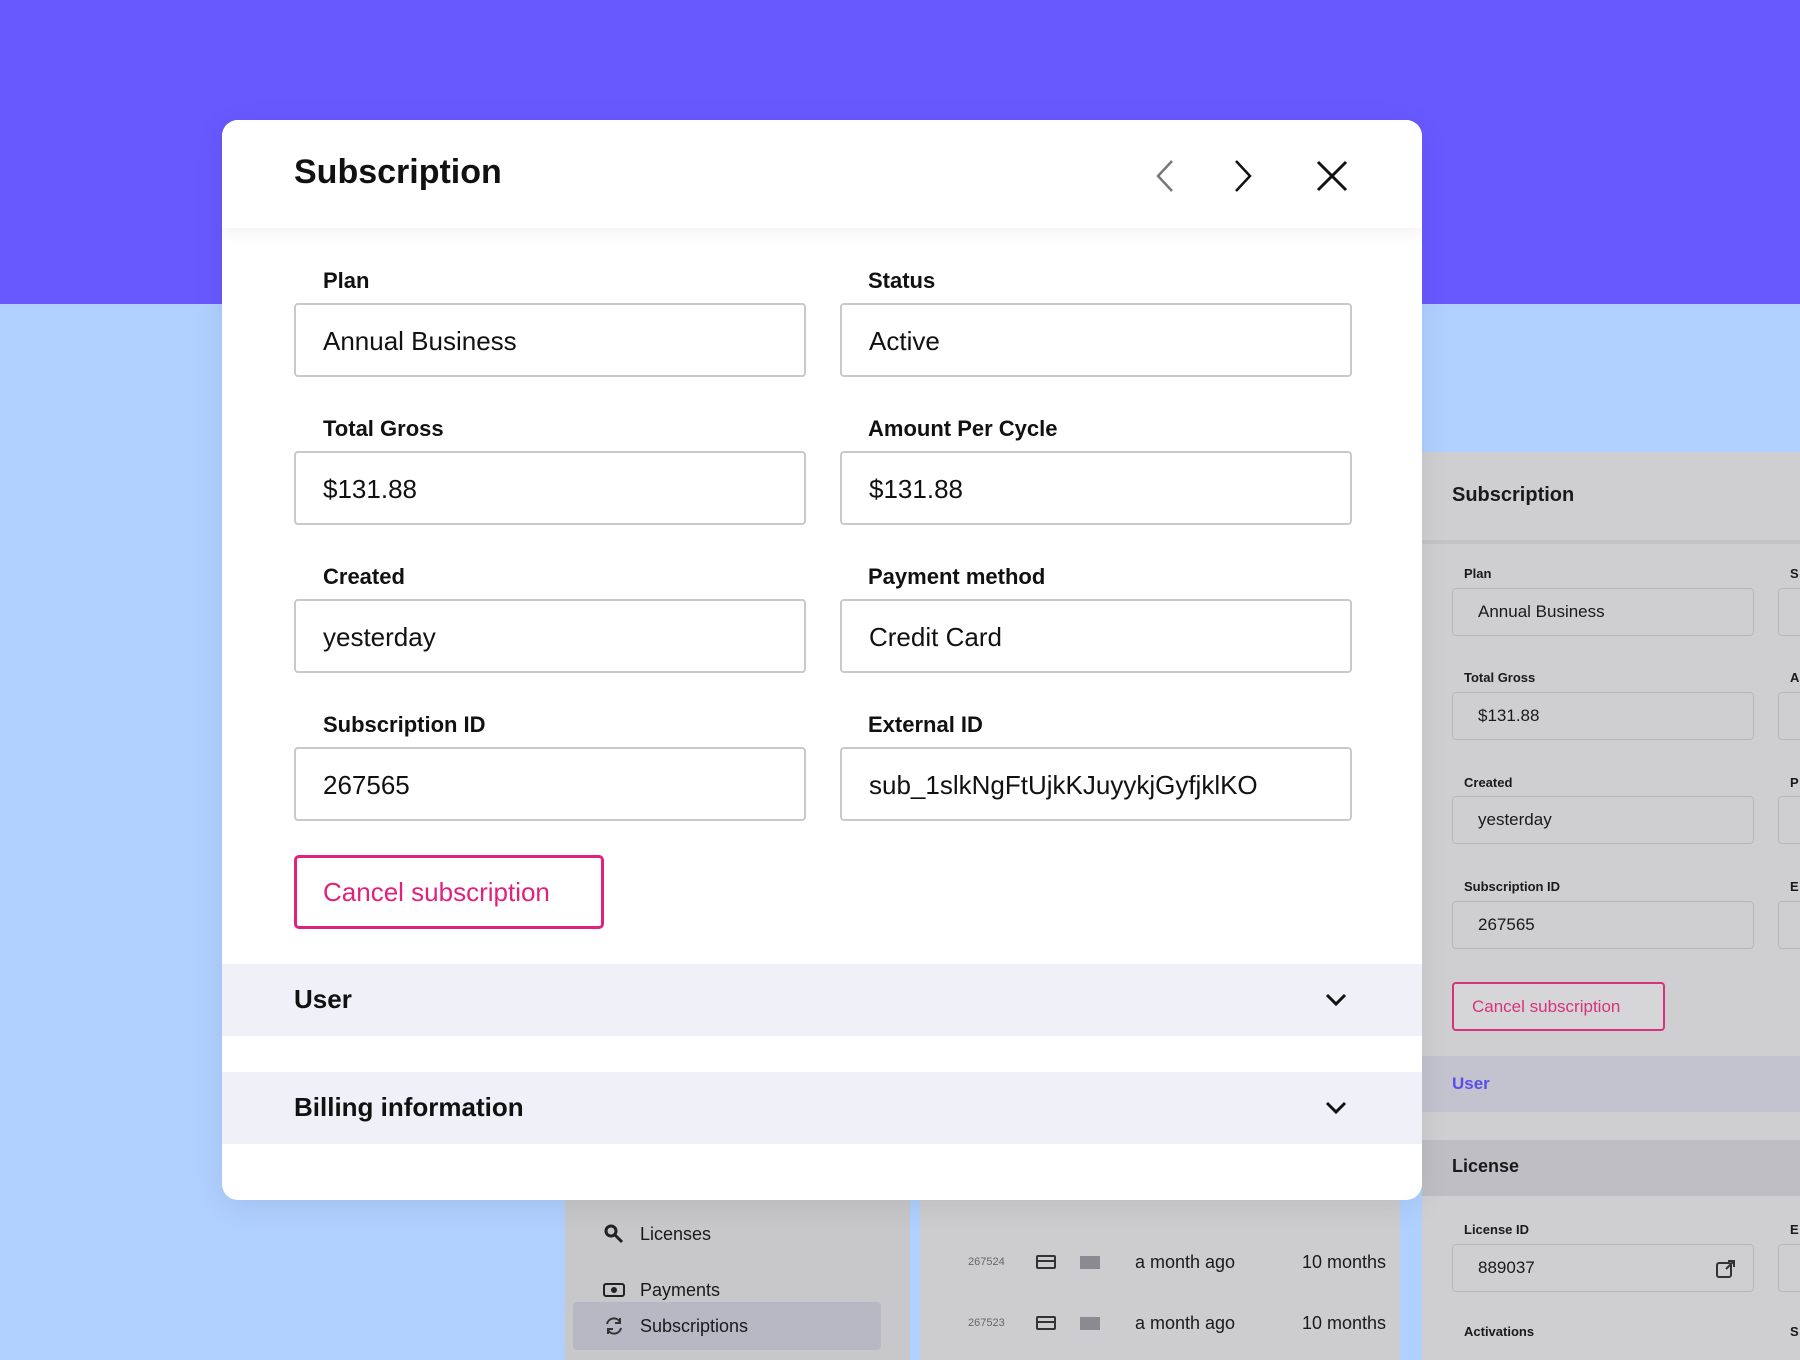 The height and width of the screenshot is (1360, 1800). I want to click on amount-per-cycle-label: Amount Per Cycle, so click(963, 428).